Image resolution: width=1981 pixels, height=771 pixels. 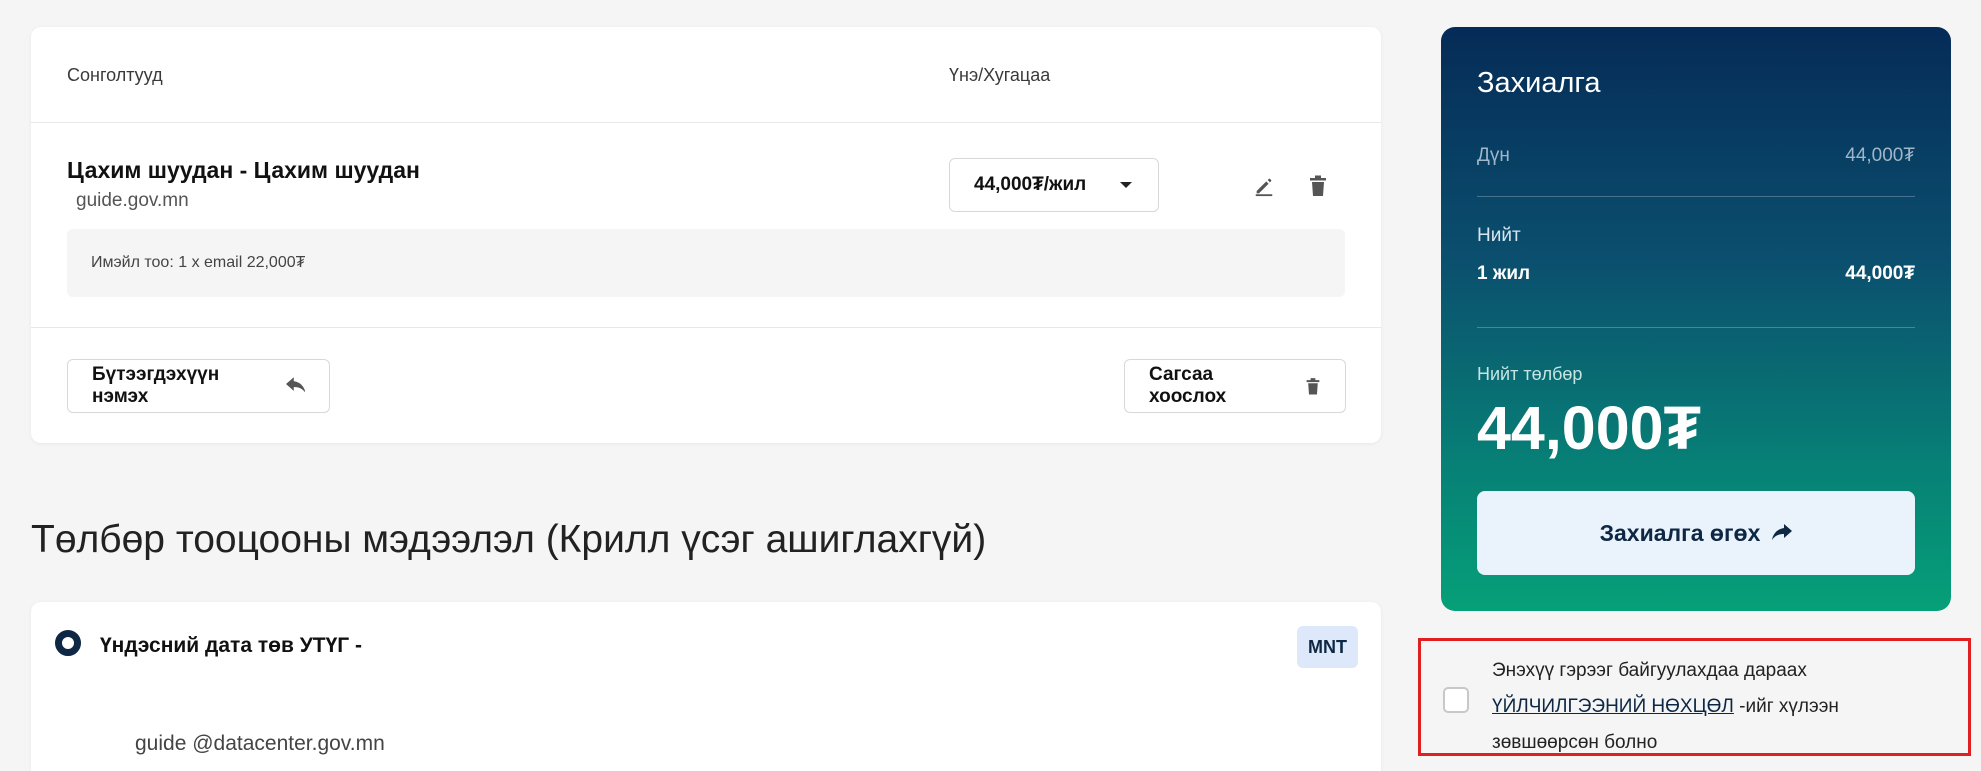 What do you see at coordinates (156, 385) in the screenshot?
I see `add-product-label: Бүтээгдэхүүн нэмэх` at bounding box center [156, 385].